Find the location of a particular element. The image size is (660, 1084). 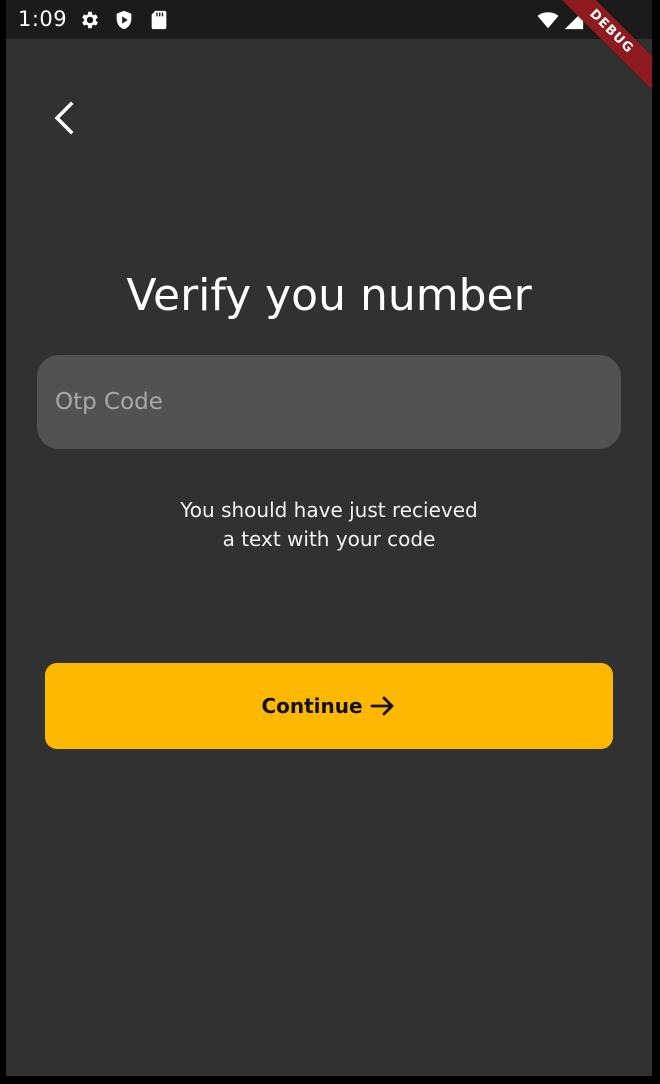

back-button is located at coordinates (66, 118).